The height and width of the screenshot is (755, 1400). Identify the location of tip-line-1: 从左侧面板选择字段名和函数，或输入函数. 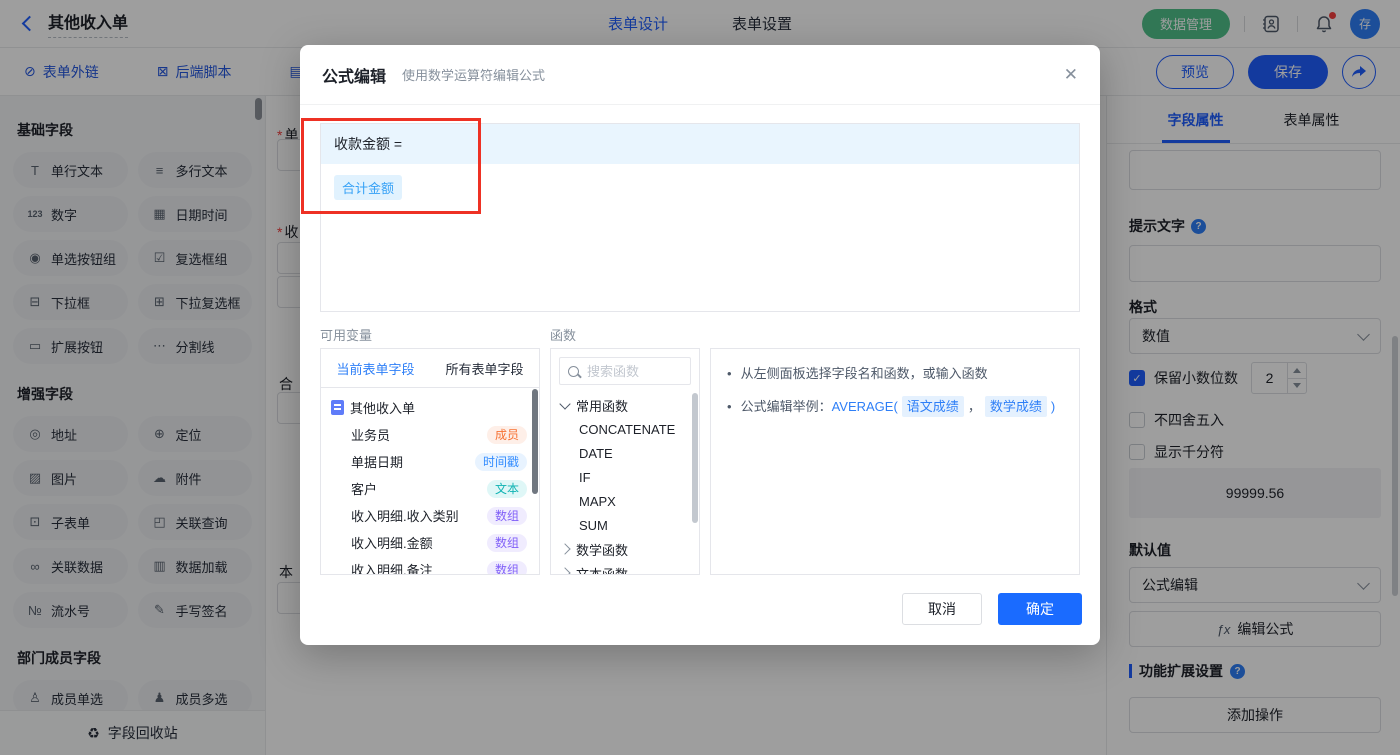
(895, 373).